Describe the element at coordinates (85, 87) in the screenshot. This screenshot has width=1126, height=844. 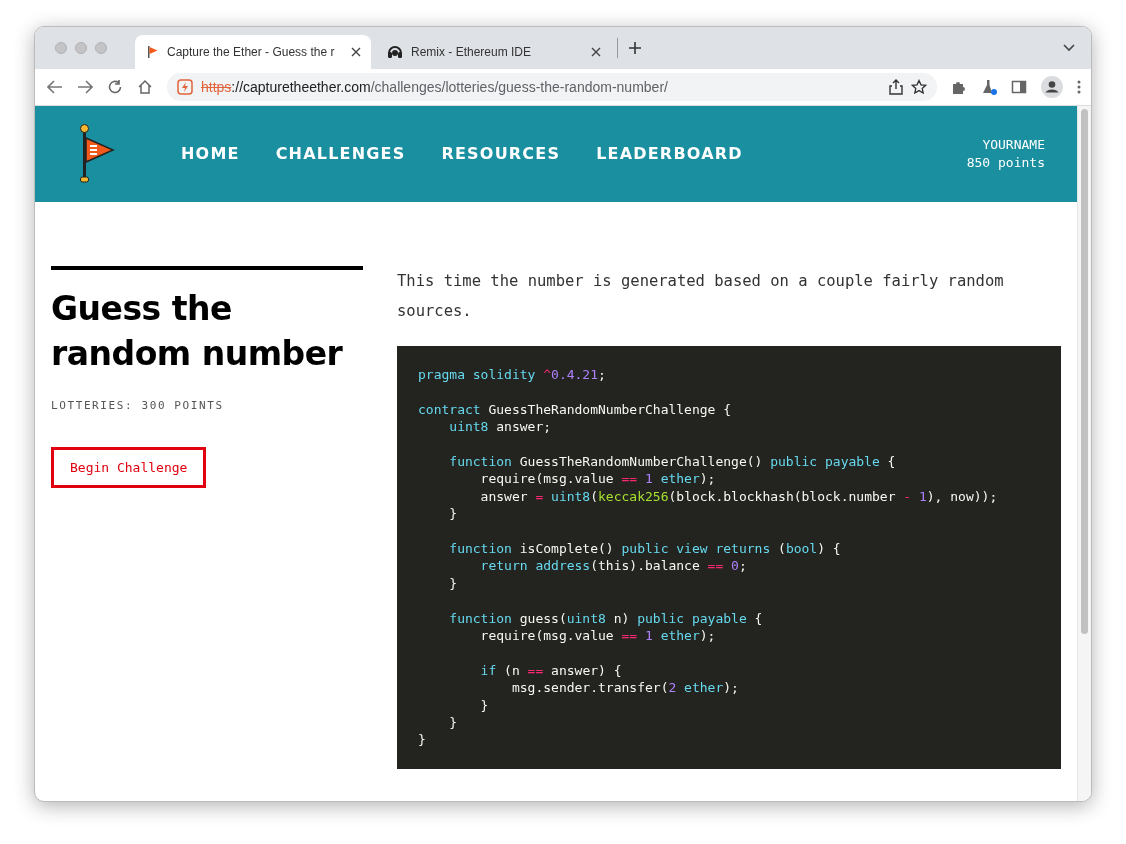
I see `forward-icon` at that location.